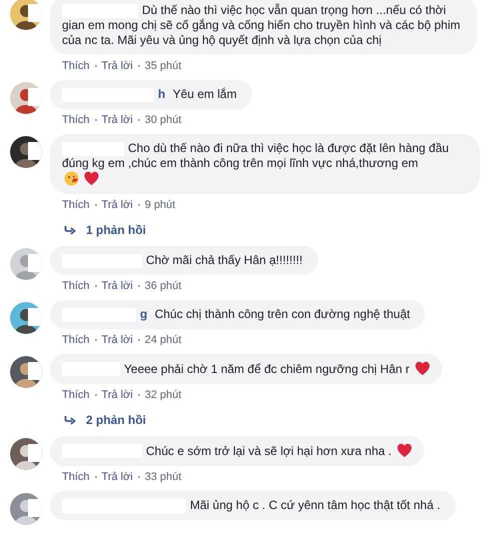  What do you see at coordinates (224, 260) in the screenshot?
I see `comment-text: Chờ mãi chả thấy Hân ạ!!!!!!!!` at bounding box center [224, 260].